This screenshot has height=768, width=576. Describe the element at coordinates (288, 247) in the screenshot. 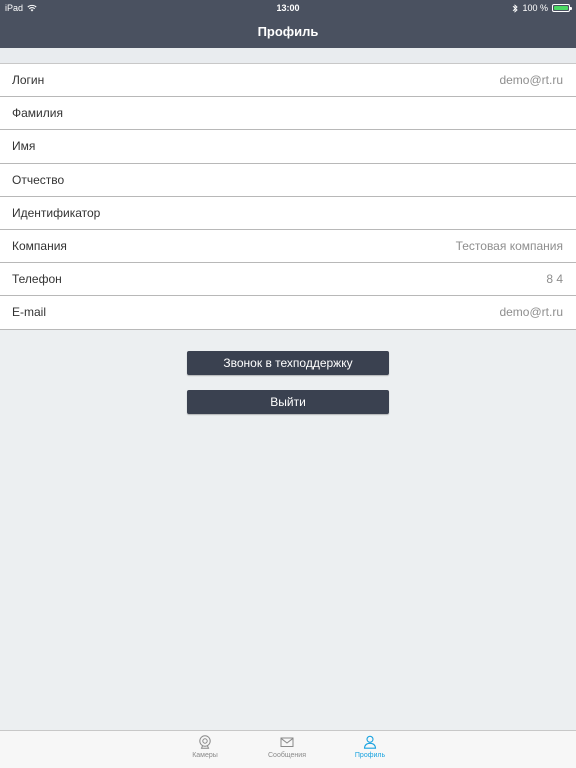

I see `profile-row-company: Компания Тестовая компания` at that location.